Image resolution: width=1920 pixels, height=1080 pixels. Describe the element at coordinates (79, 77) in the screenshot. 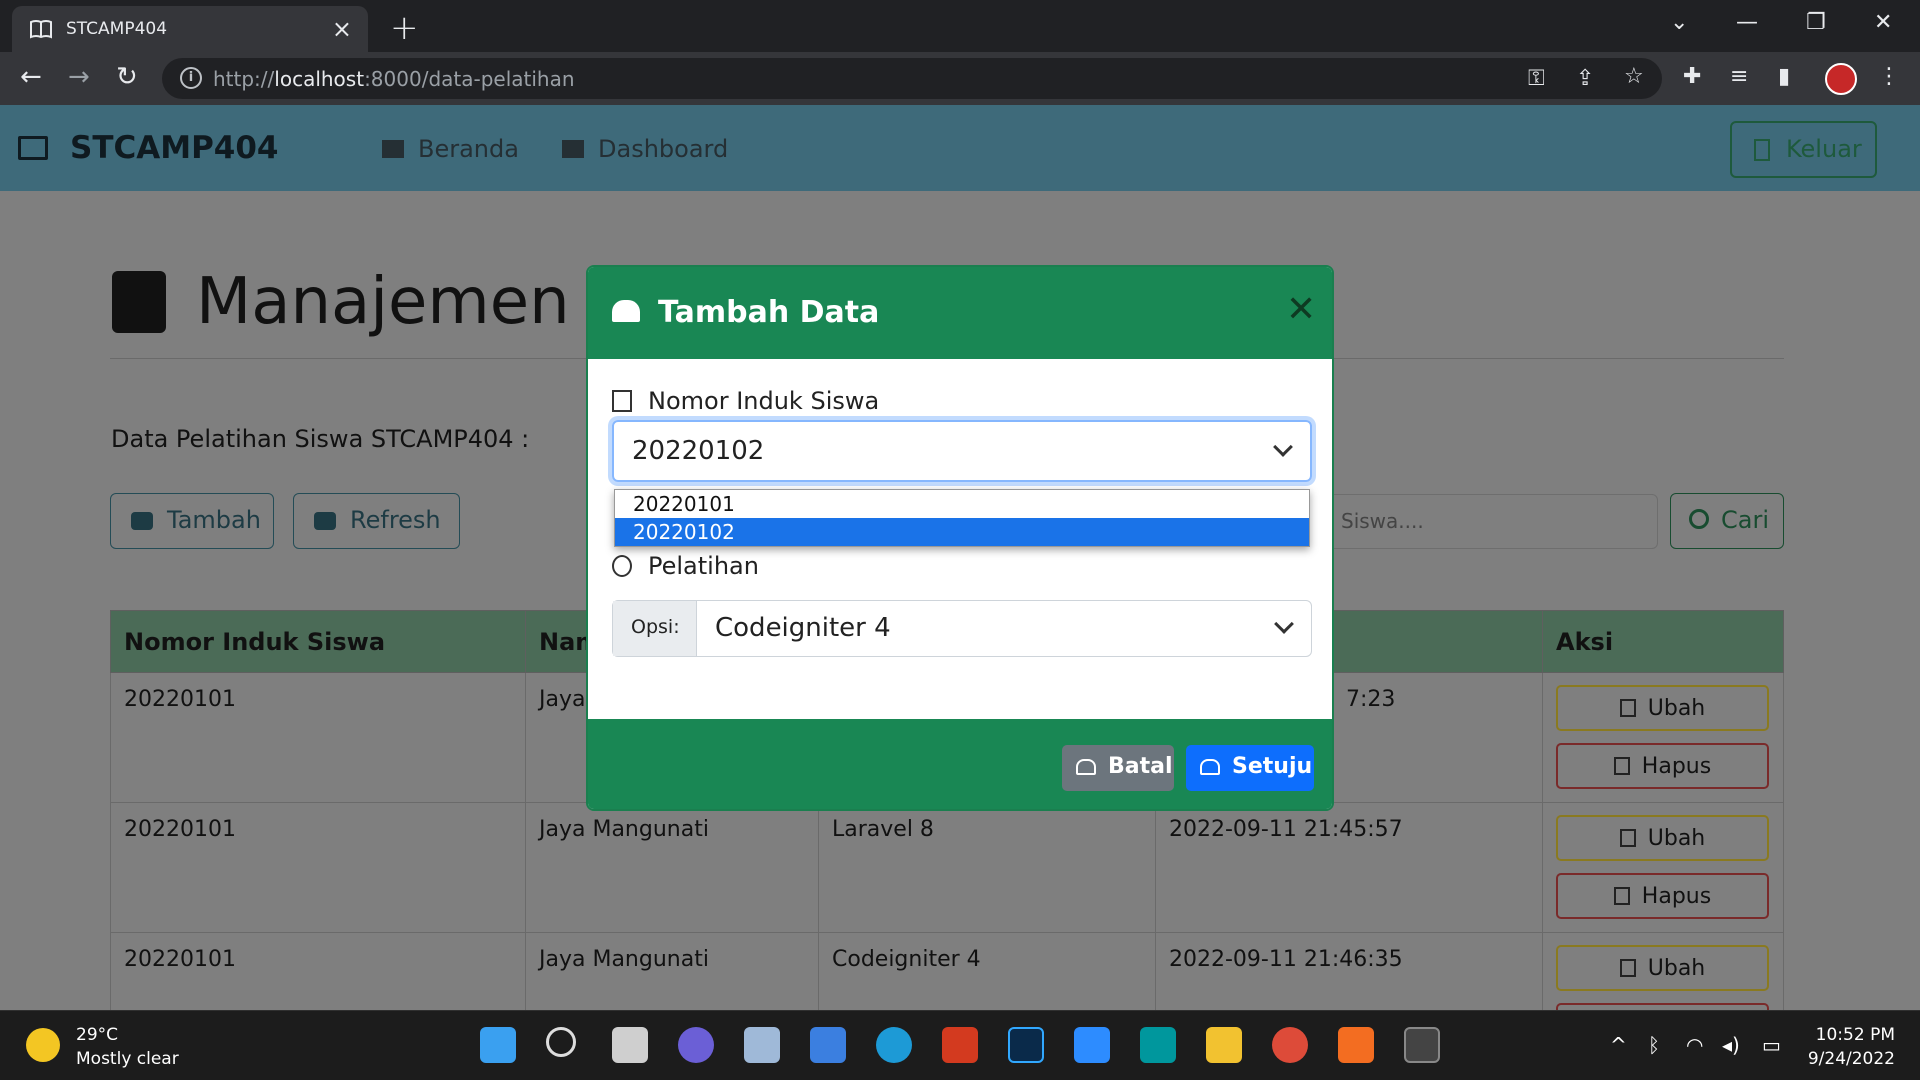

I see `forward-icon: →` at that location.